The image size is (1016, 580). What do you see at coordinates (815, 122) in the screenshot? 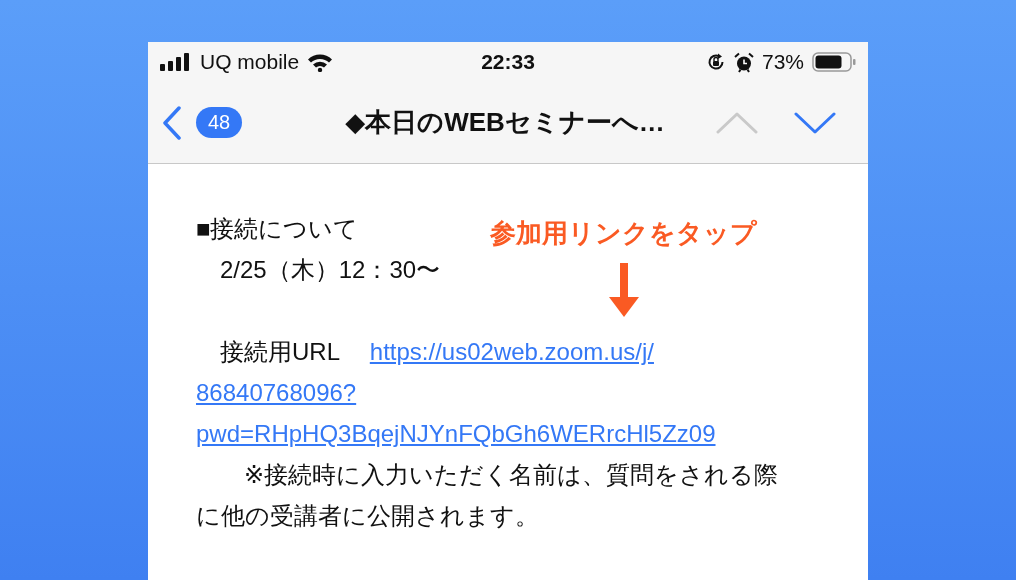
I see `next-message-button` at bounding box center [815, 122].